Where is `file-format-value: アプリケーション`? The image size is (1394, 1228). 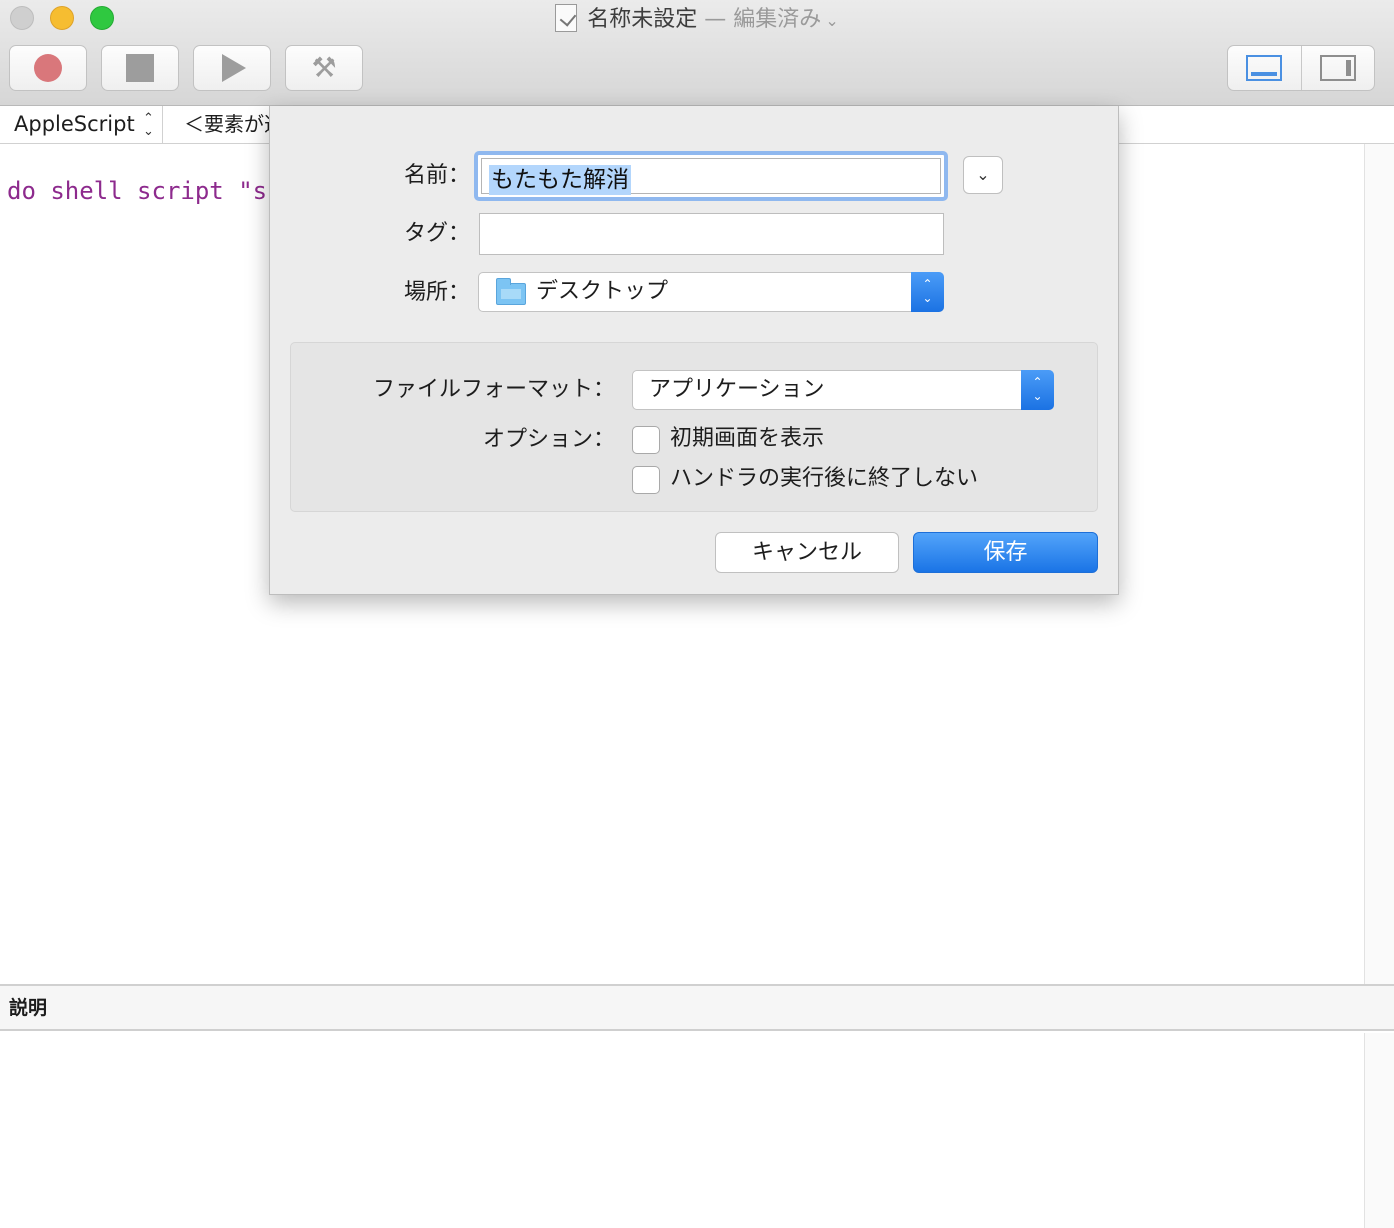 file-format-value: アプリケーション is located at coordinates (737, 389).